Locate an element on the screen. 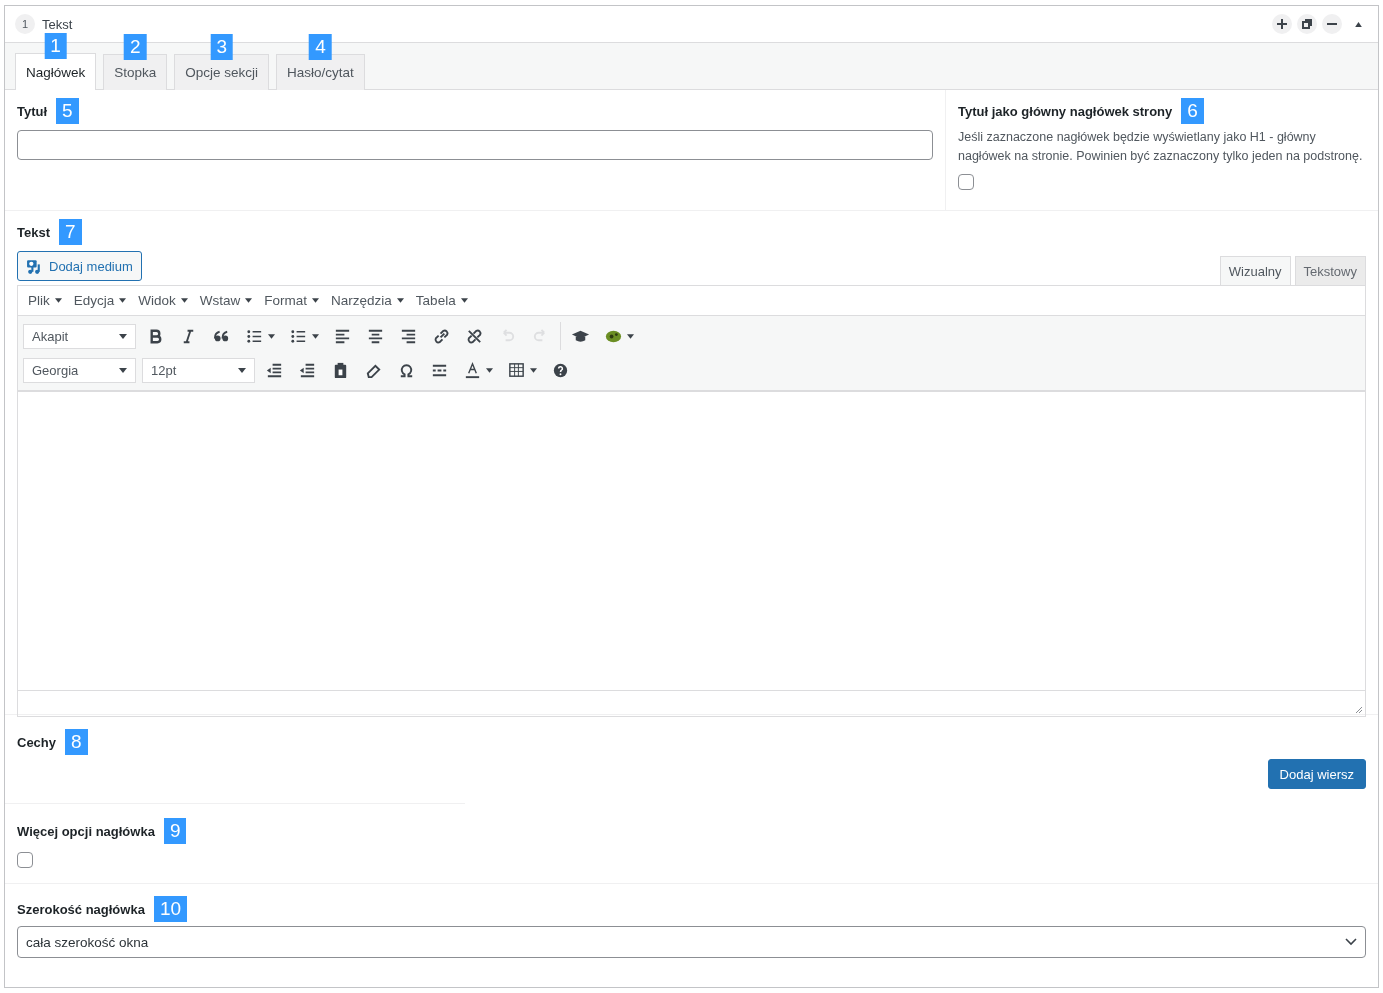 Image resolution: width=1383 pixels, height=993 pixels. tab: Hasło/cytat is located at coordinates (320, 72).